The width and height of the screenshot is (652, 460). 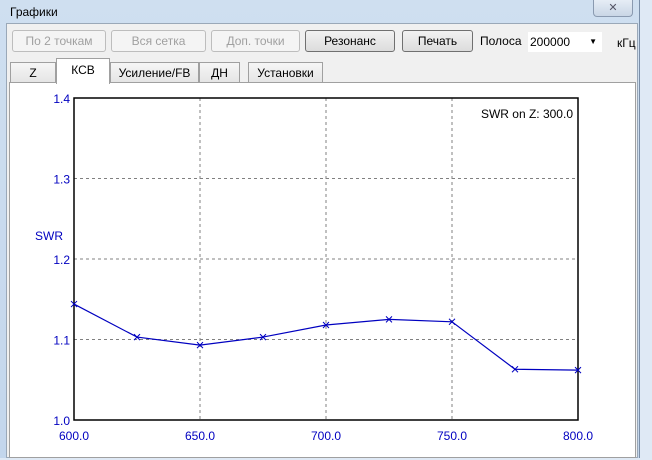 I want to click on x-tick-label: 650.0, so click(x=200, y=436).